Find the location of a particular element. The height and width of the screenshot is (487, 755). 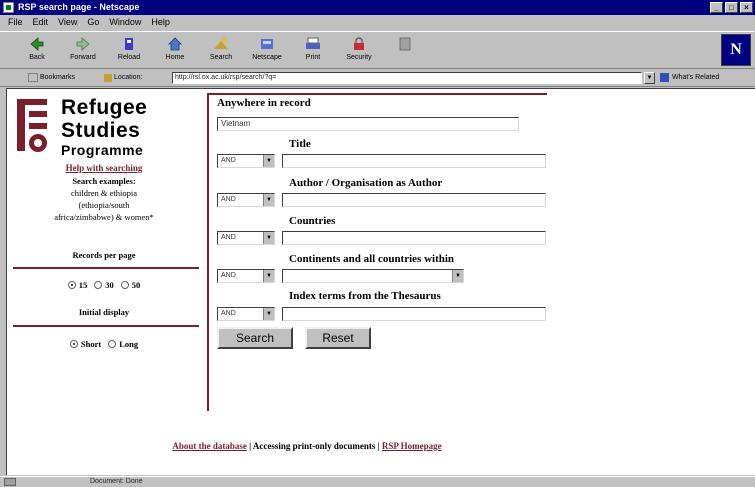

security-icon is located at coordinates (359, 44).